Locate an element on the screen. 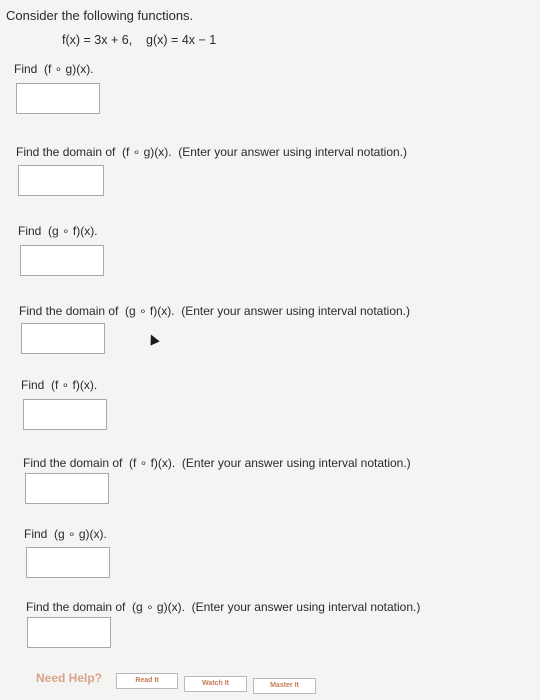 The width and height of the screenshot is (540, 700). read-it-button: Read It is located at coordinates (147, 681).